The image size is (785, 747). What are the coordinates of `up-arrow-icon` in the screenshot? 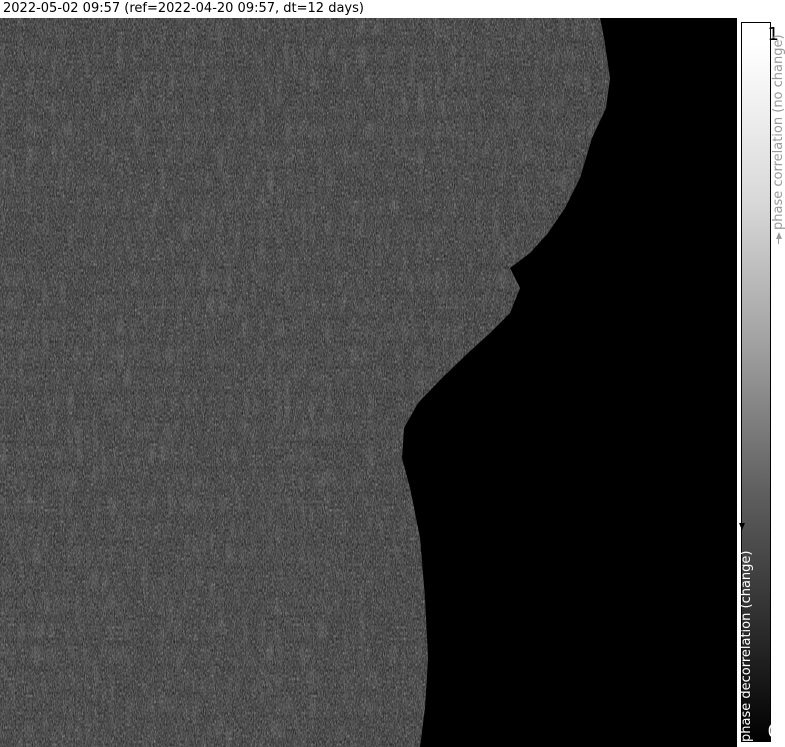 It's located at (779, 235).